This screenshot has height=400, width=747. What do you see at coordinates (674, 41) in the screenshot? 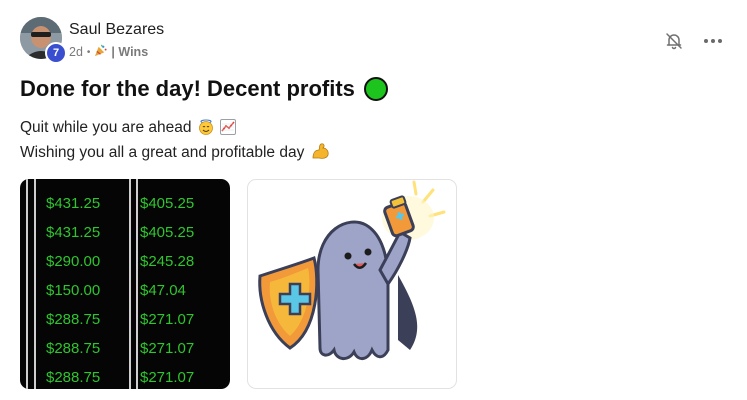
I see `bell-muted-icon` at bounding box center [674, 41].